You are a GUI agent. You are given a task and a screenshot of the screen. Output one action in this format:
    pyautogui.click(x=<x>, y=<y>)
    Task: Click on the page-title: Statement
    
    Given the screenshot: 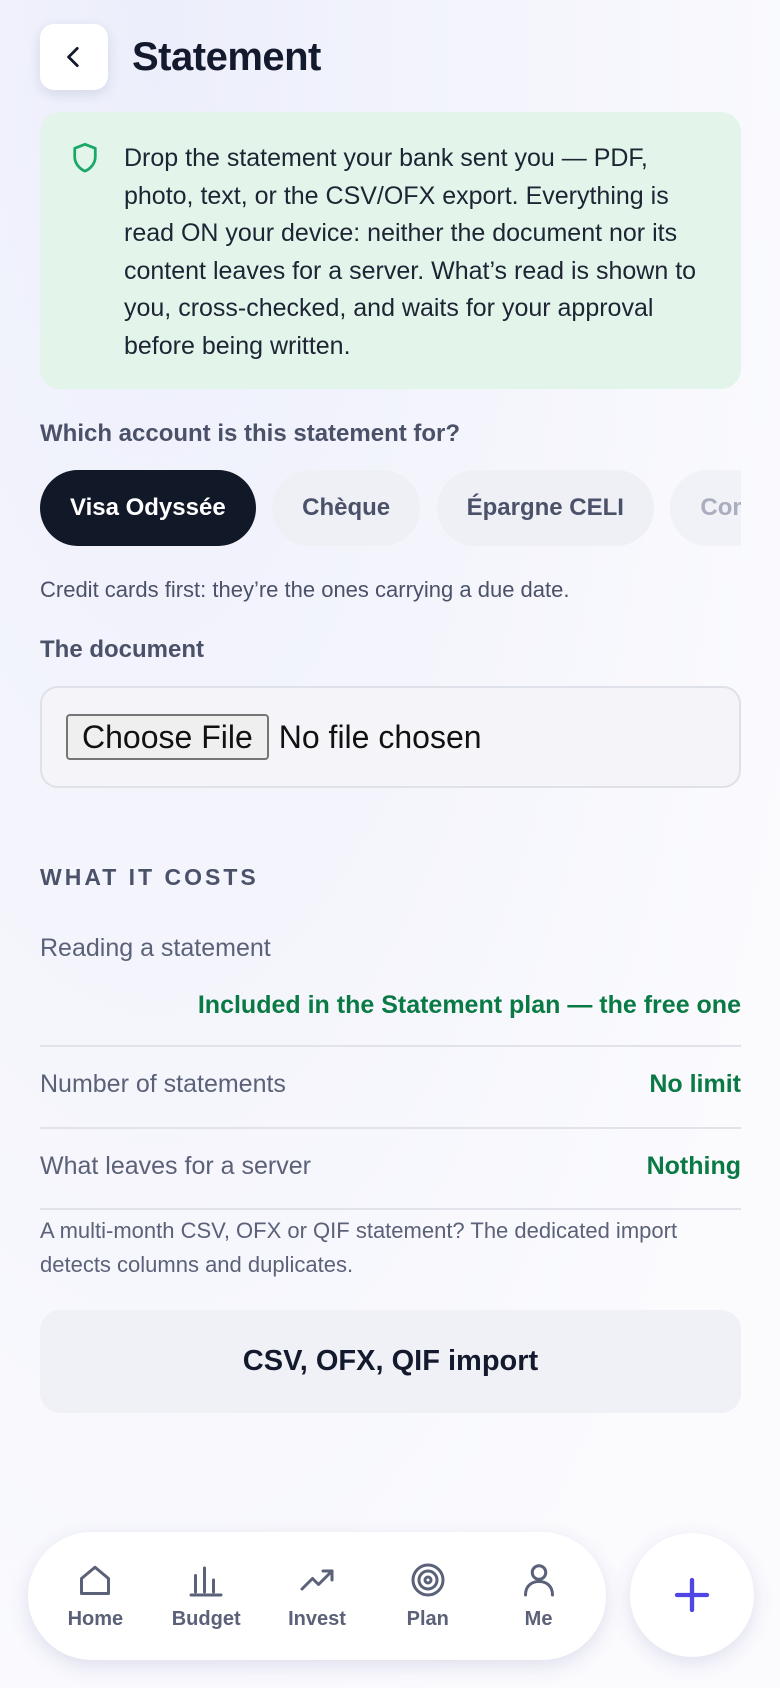 What is the action you would take?
    pyautogui.click(x=226, y=56)
    